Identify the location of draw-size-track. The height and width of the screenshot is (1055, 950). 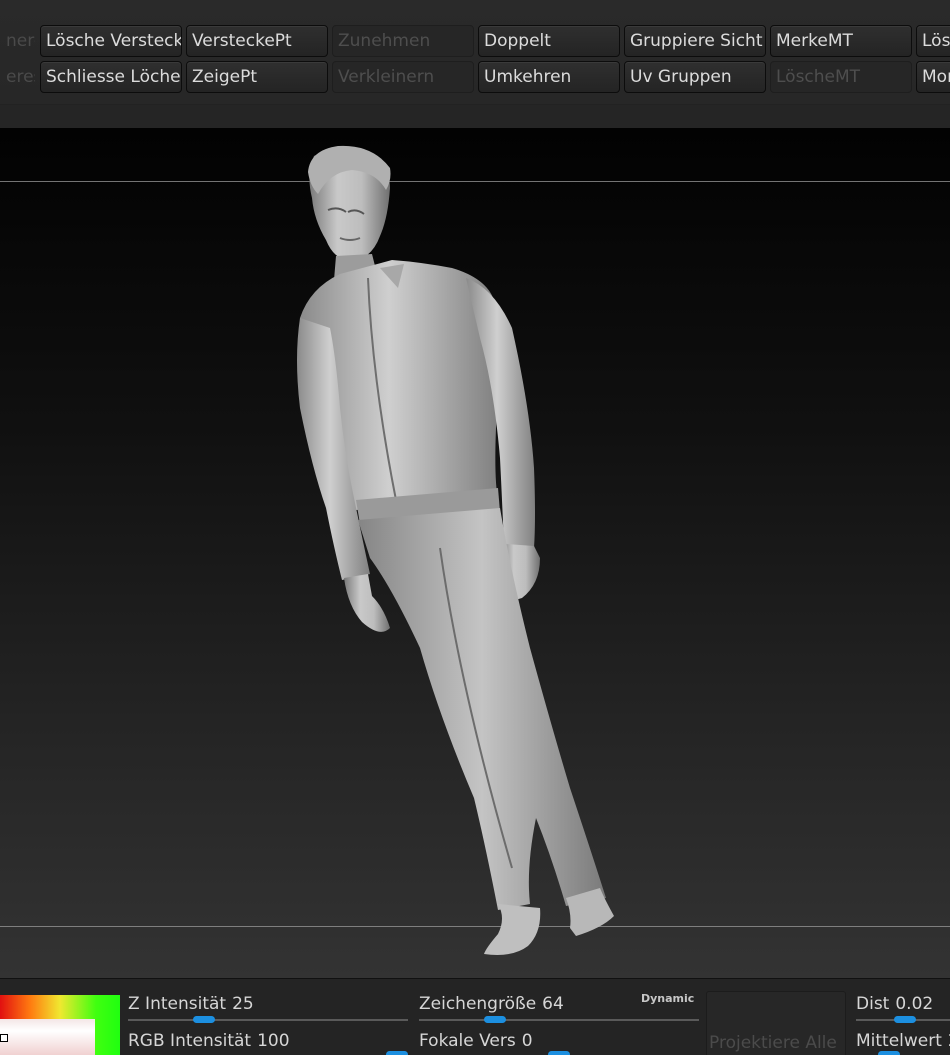
(559, 1020).